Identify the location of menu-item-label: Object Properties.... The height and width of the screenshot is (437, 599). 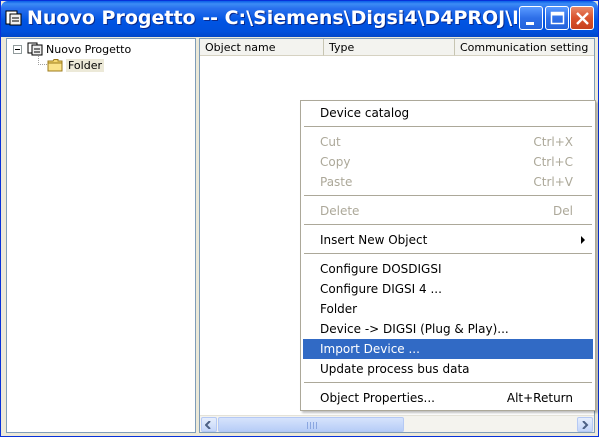
(377, 398).